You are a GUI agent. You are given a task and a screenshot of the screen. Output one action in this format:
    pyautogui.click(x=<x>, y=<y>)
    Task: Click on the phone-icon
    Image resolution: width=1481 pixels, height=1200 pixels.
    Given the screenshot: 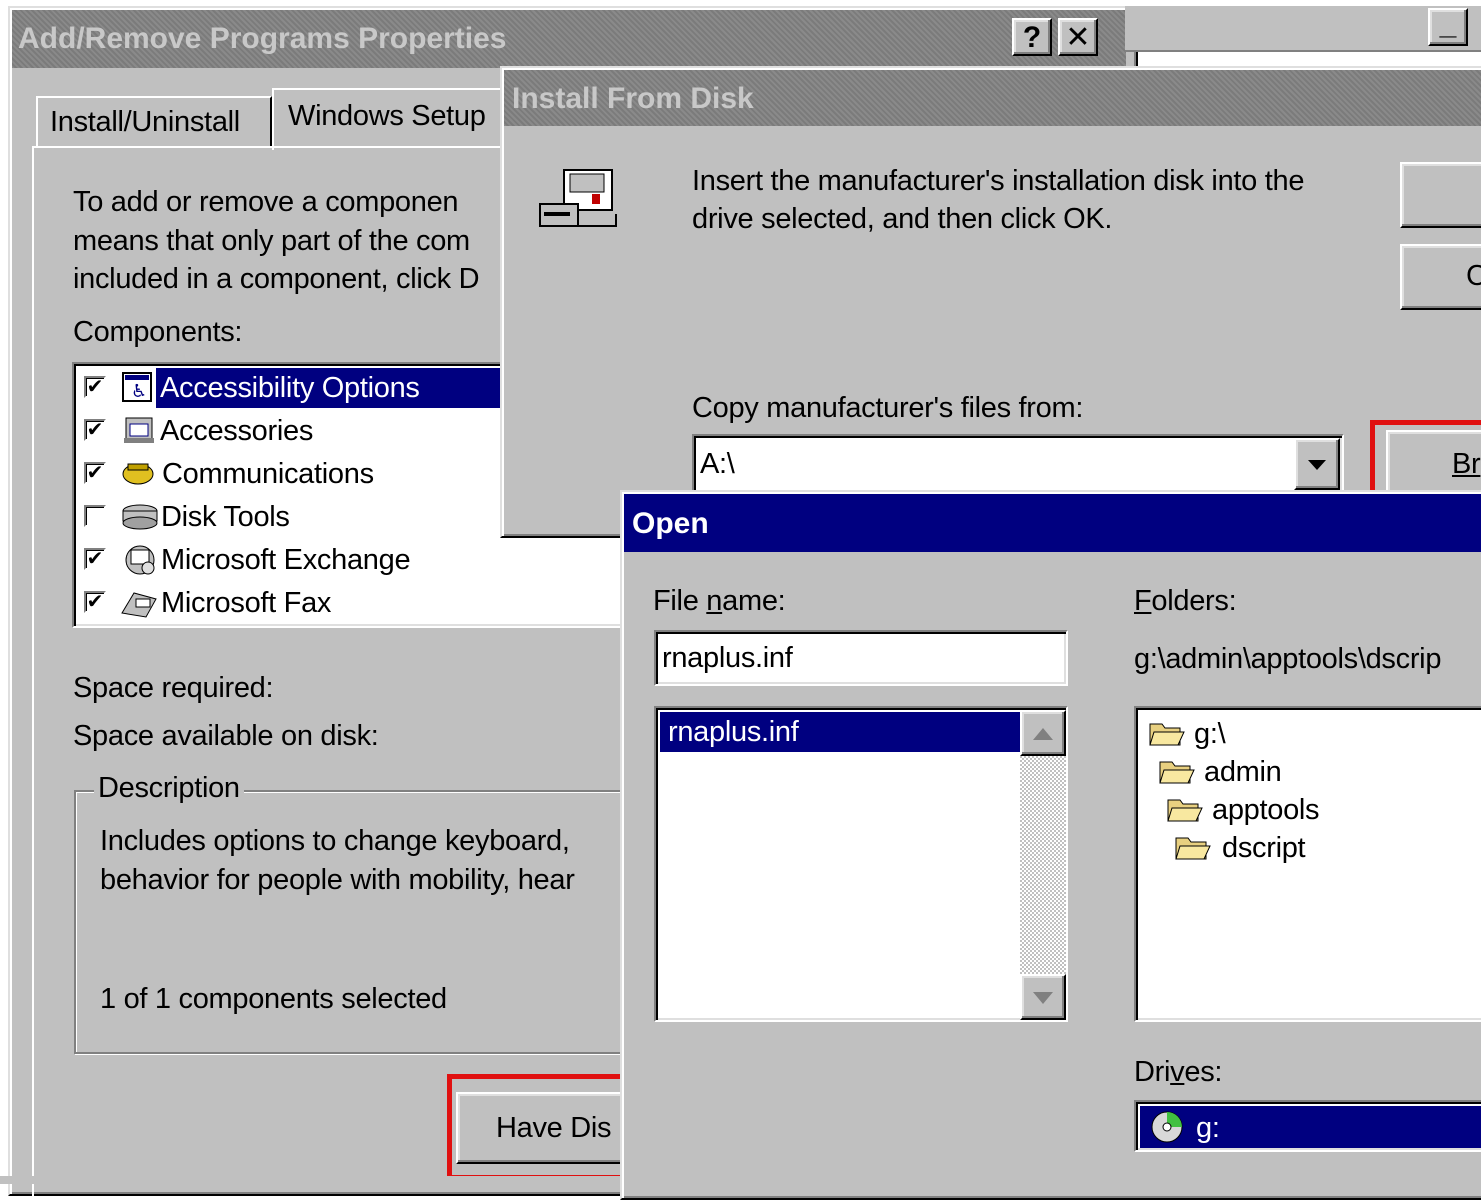 What is the action you would take?
    pyautogui.click(x=138, y=475)
    